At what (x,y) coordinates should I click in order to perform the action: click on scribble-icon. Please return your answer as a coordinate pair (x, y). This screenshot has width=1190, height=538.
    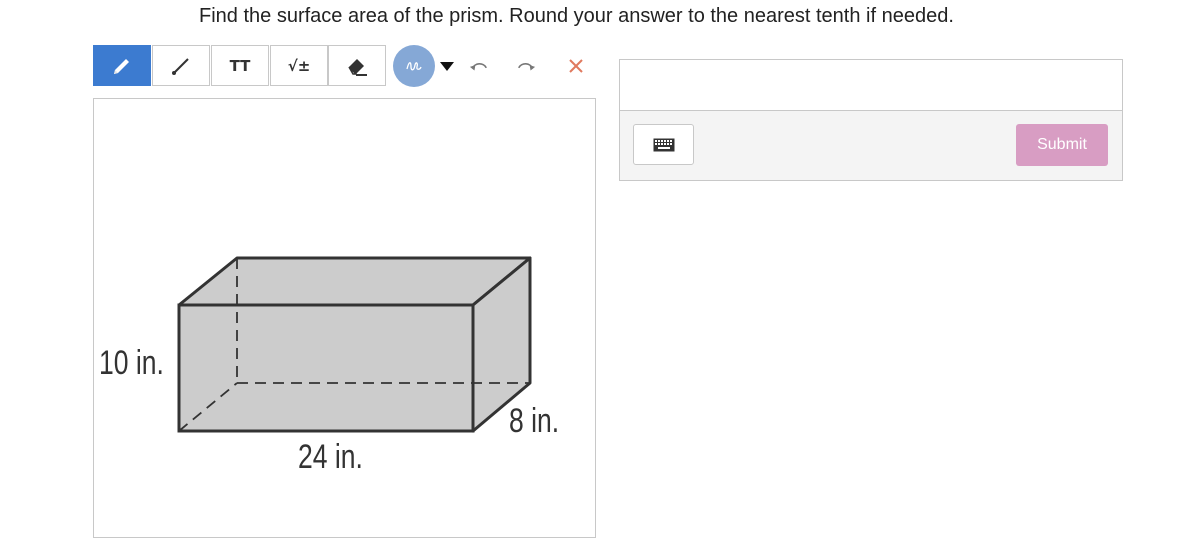
    Looking at the image, I should click on (414, 66).